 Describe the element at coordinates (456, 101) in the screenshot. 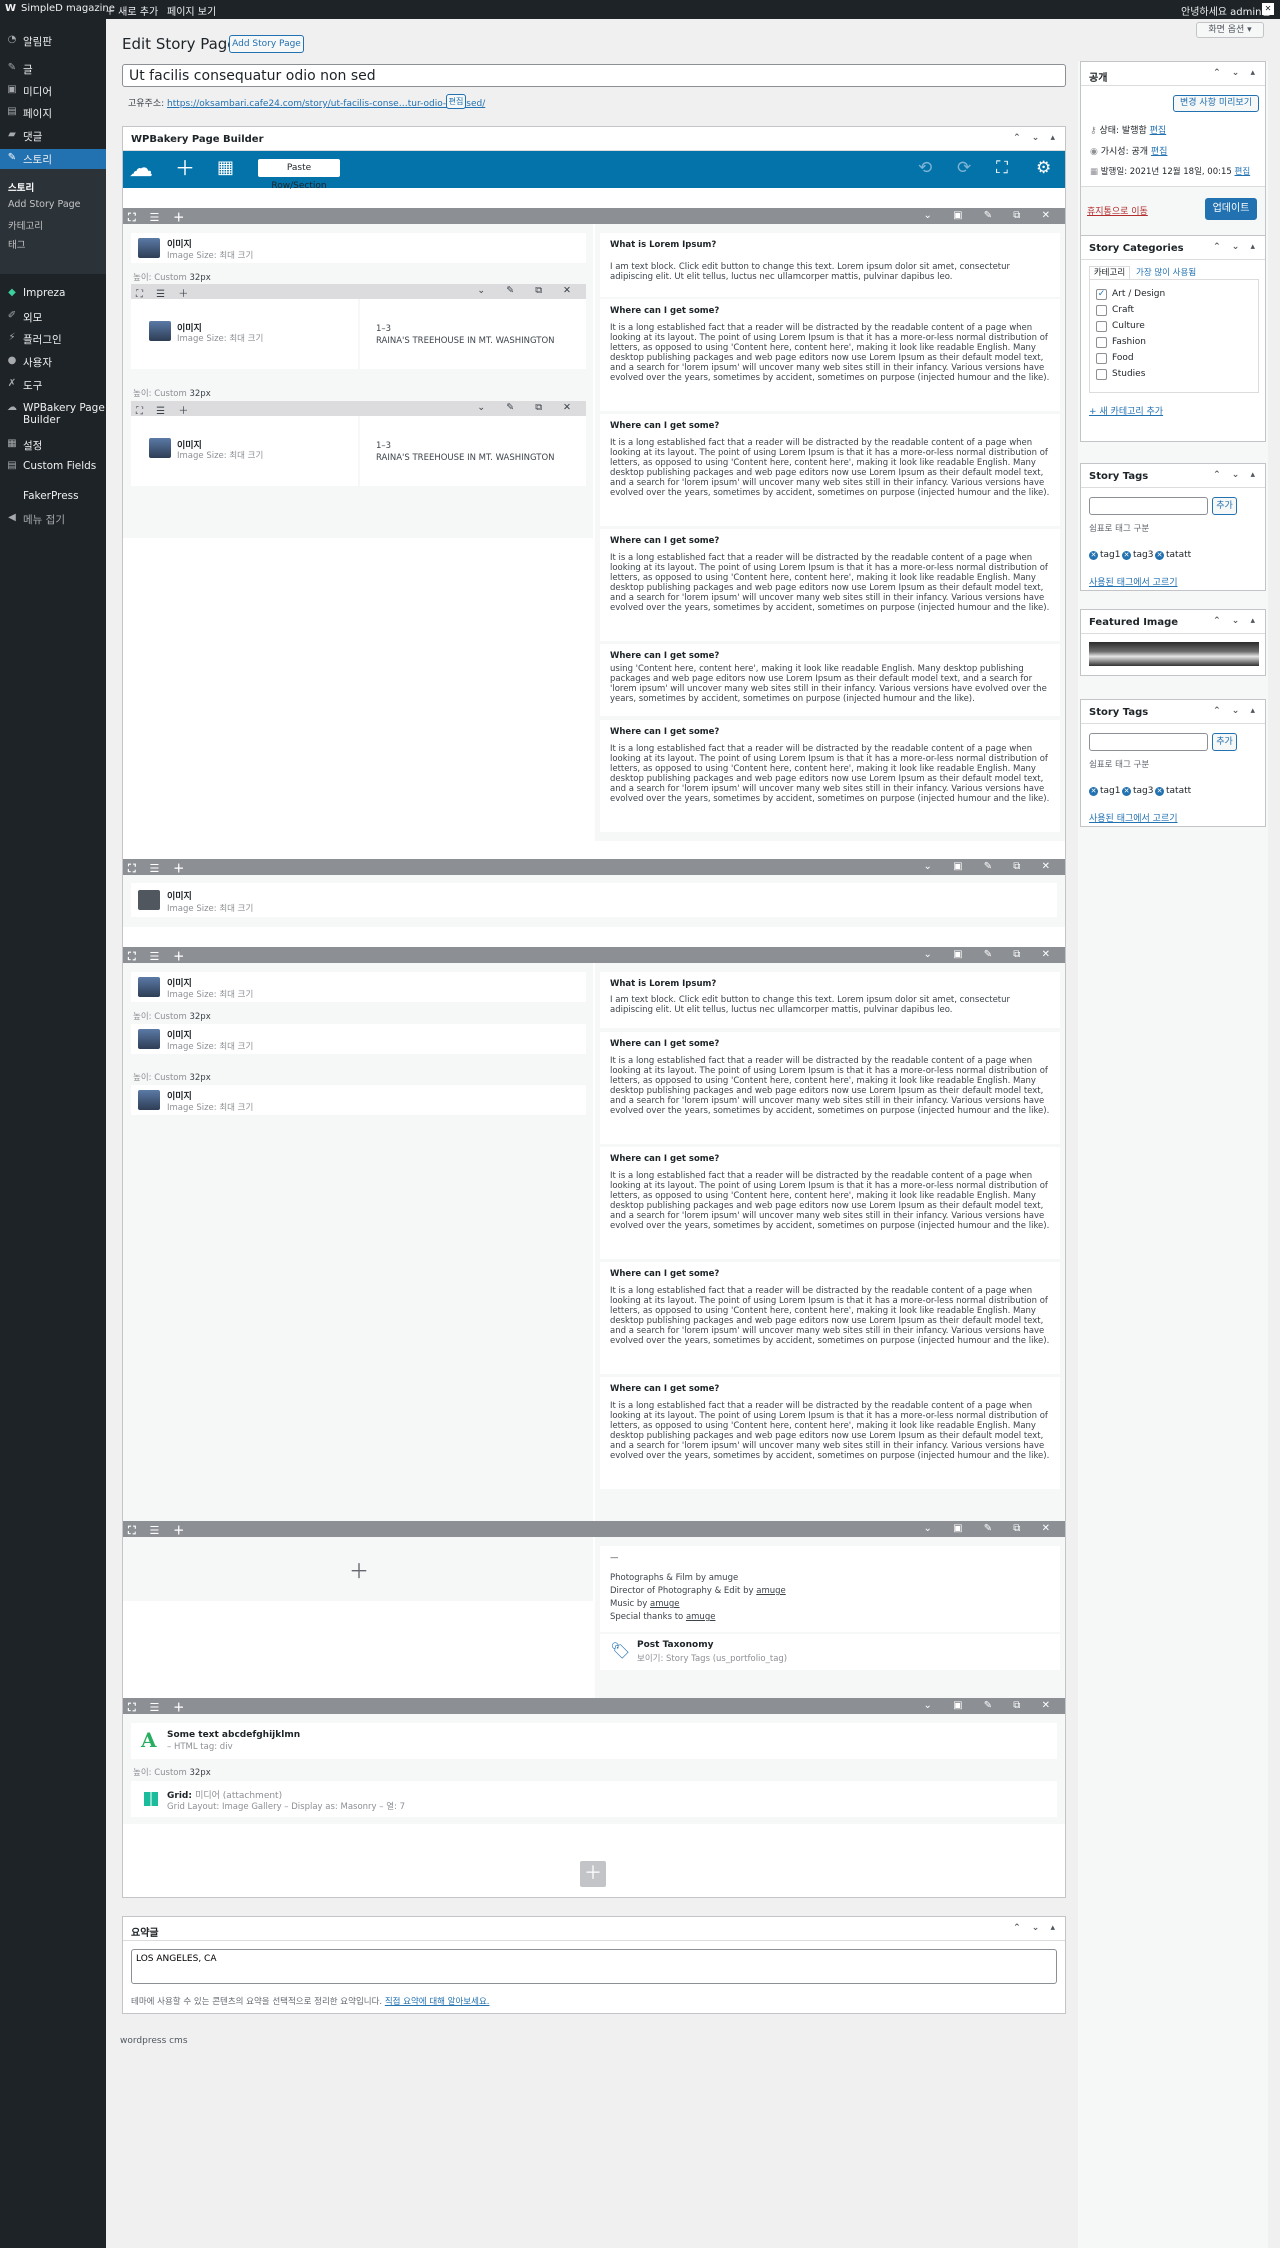

I see `permalink-edit-button: 편집` at that location.